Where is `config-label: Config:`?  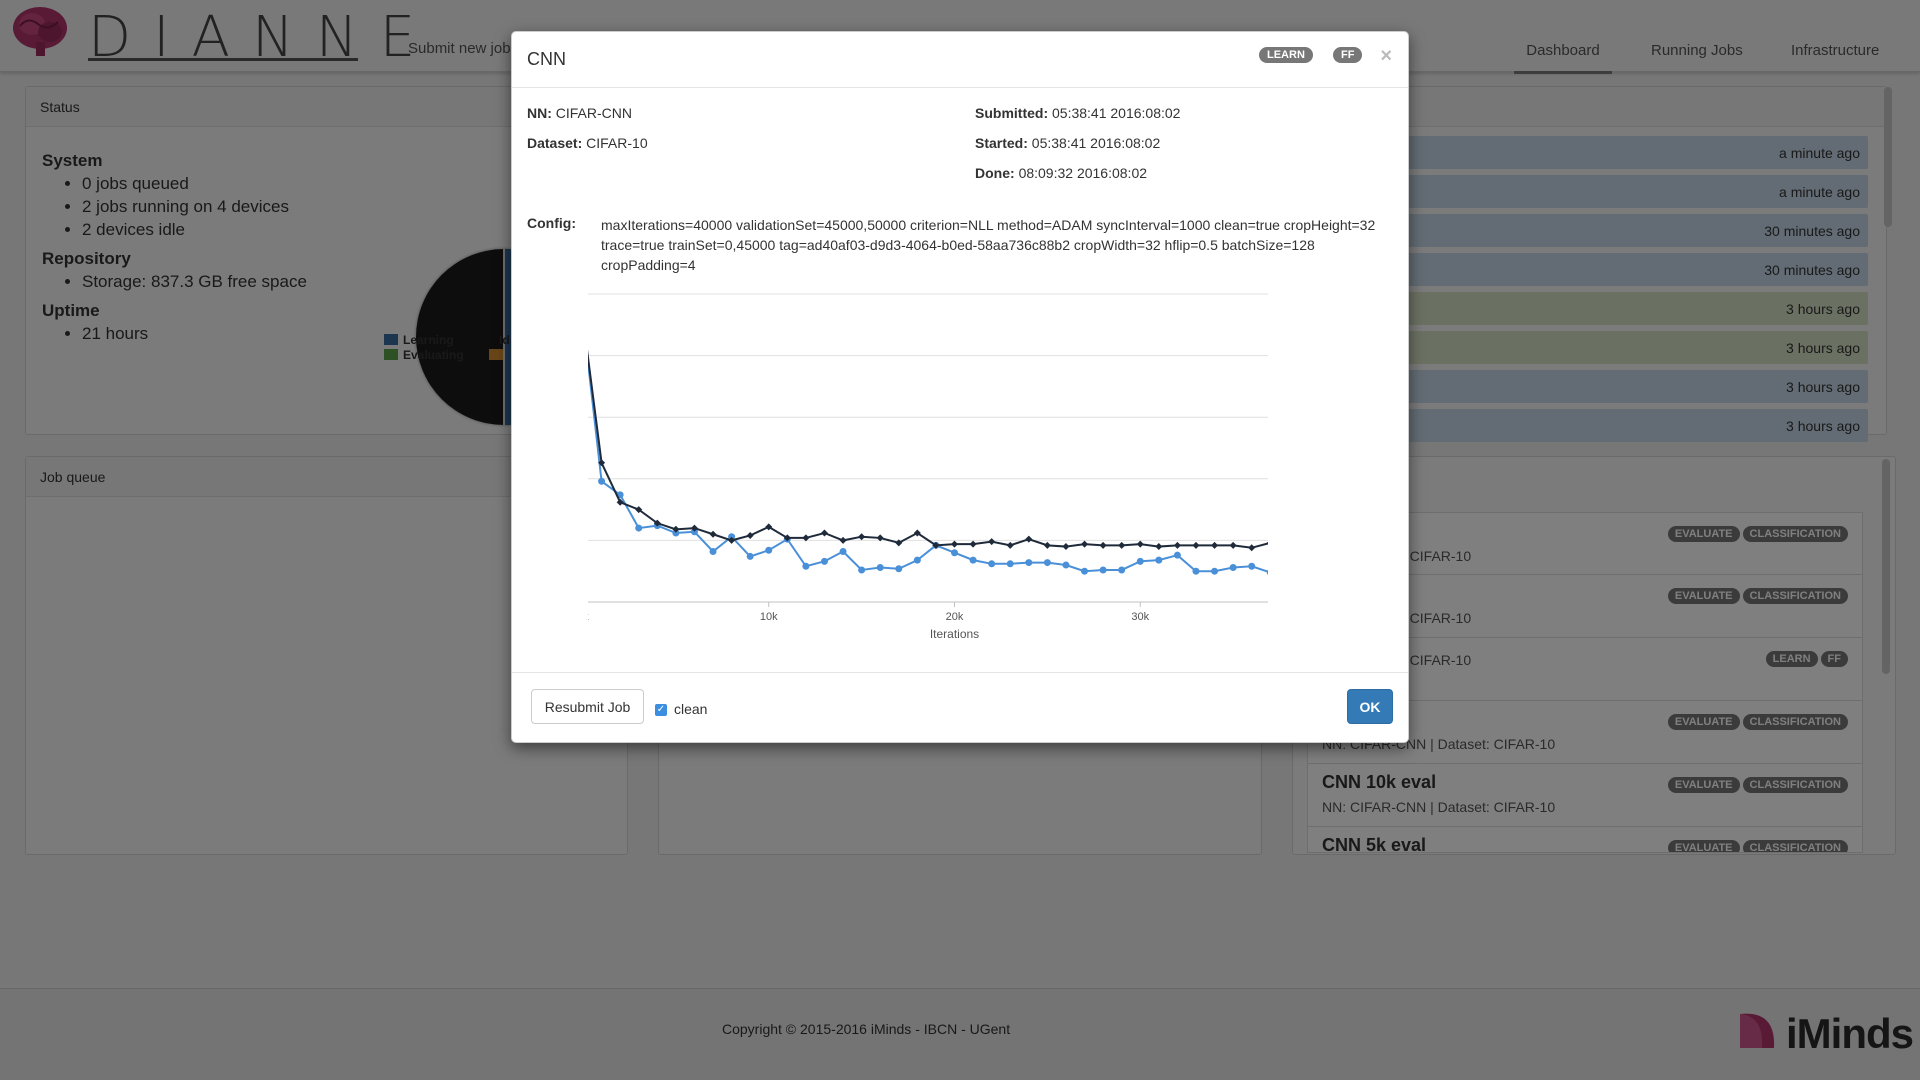 config-label: Config: is located at coordinates (551, 223).